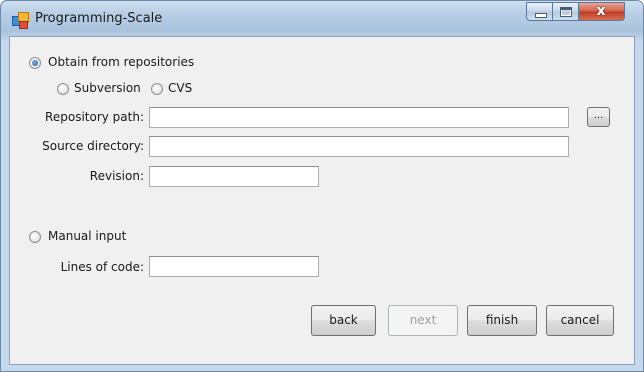 This screenshot has height=372, width=644. I want to click on cvs-label: CVS, so click(180, 88).